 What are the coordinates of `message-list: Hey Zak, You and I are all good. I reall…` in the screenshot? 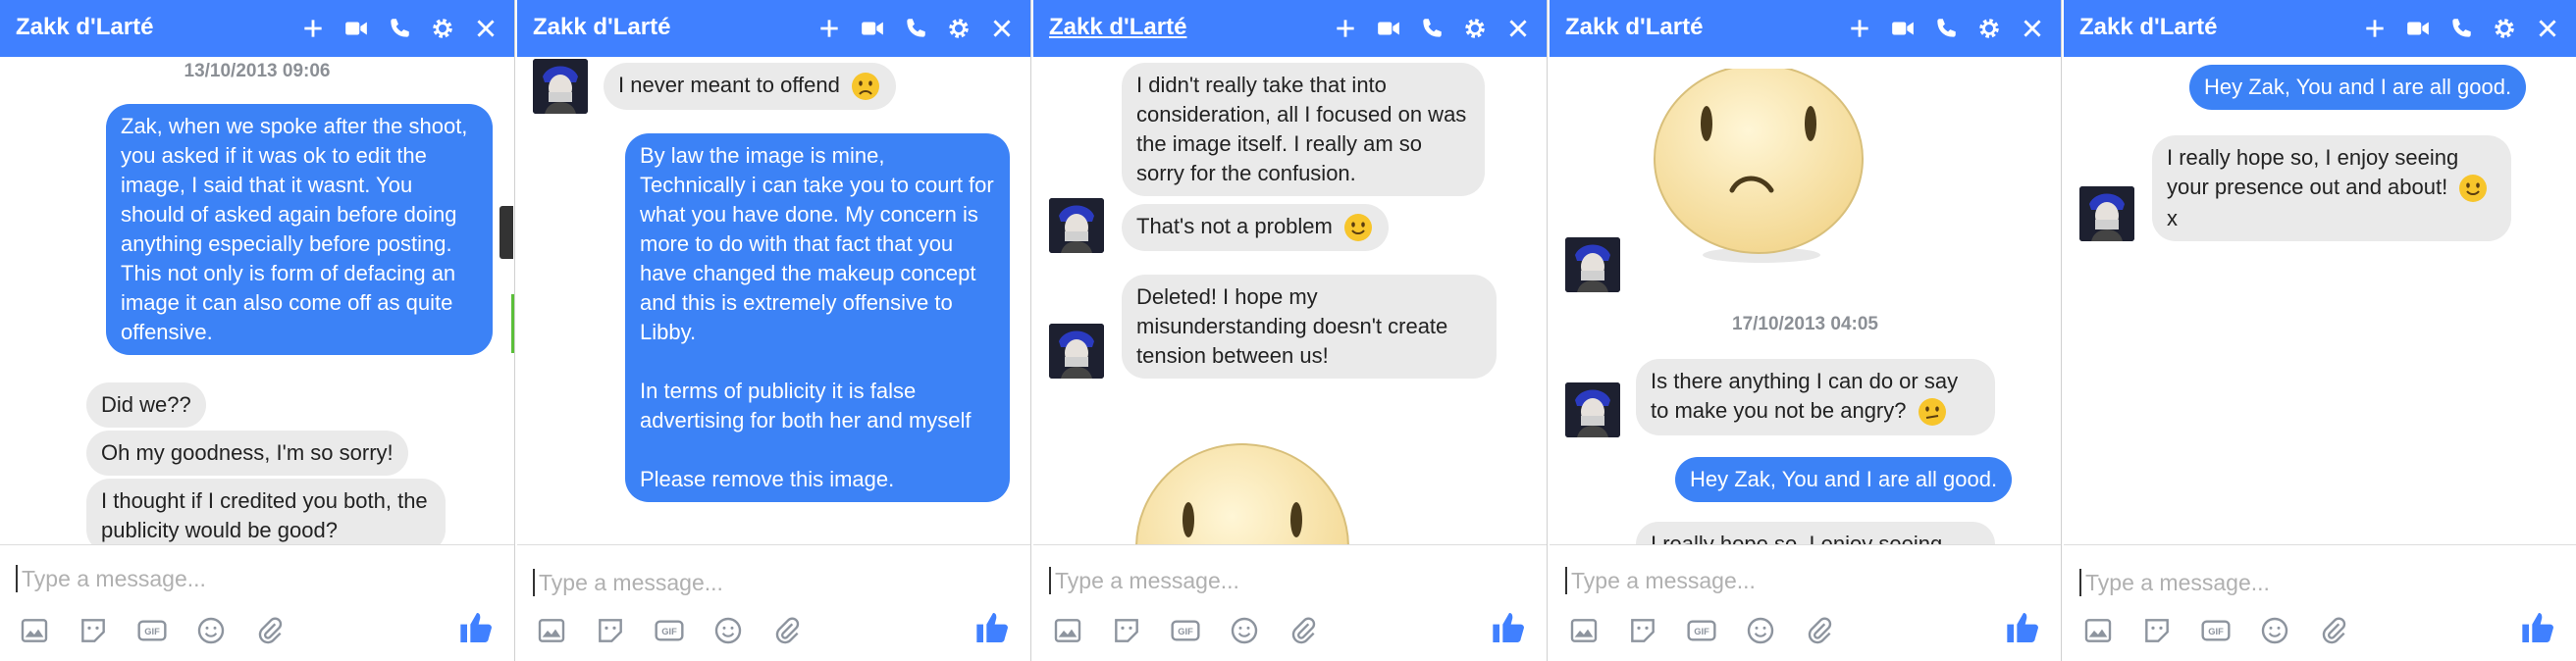 It's located at (2320, 301).